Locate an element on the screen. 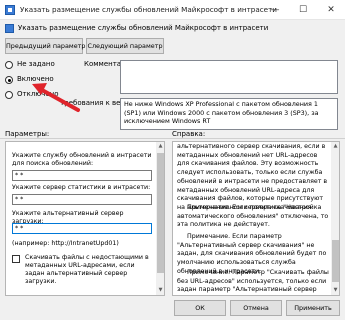  options-scrollbar: ▲ ▼ is located at coordinates (160, 218).